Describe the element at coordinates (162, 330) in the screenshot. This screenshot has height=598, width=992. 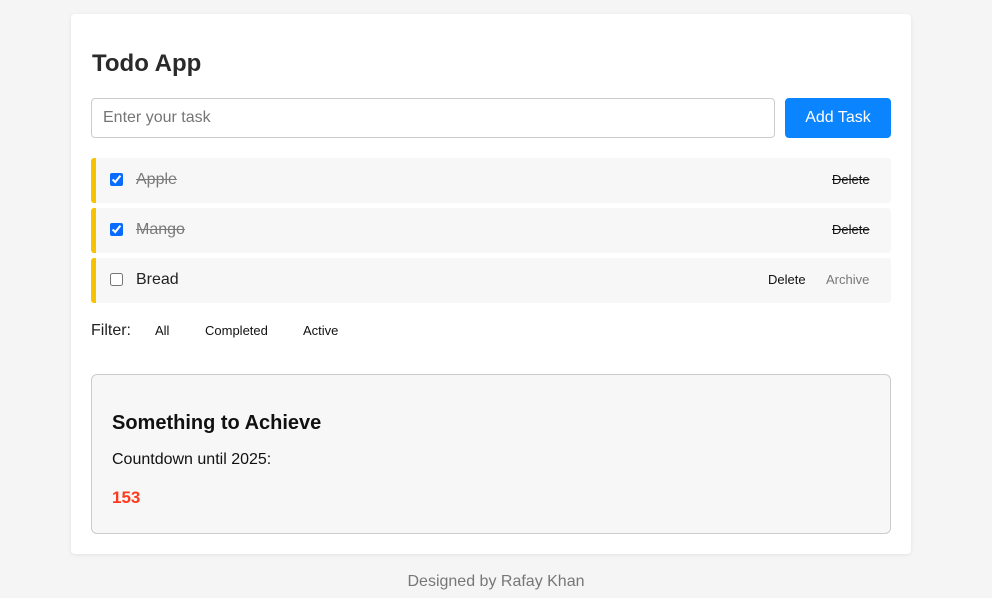
I see `filter-all-button: All` at that location.